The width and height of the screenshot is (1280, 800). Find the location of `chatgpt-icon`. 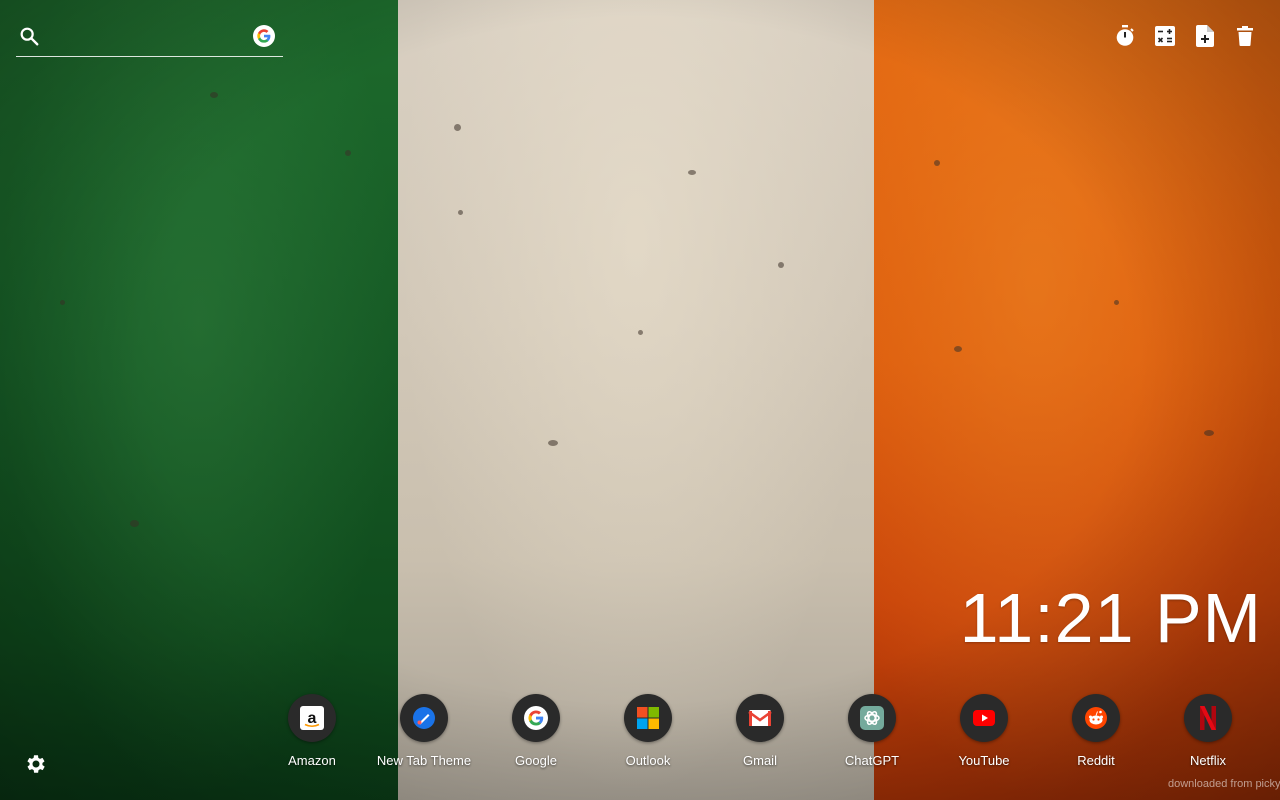

chatgpt-icon is located at coordinates (872, 718).